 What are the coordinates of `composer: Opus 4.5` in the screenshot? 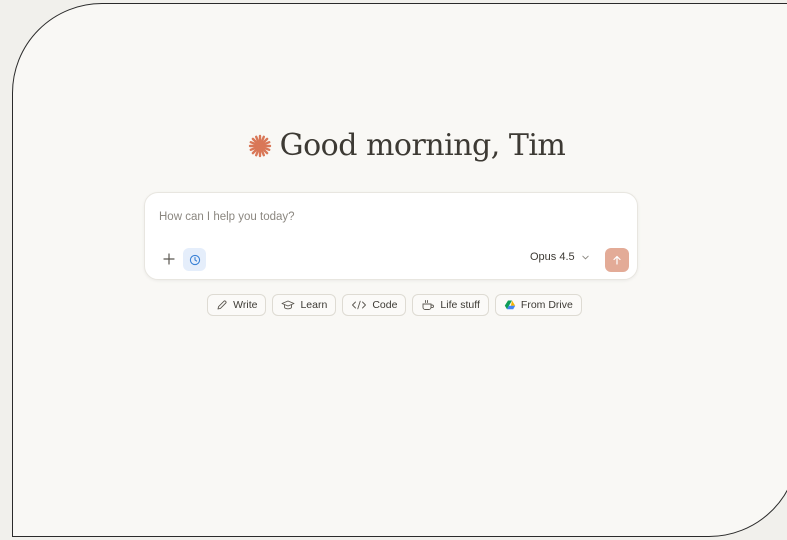 It's located at (391, 236).